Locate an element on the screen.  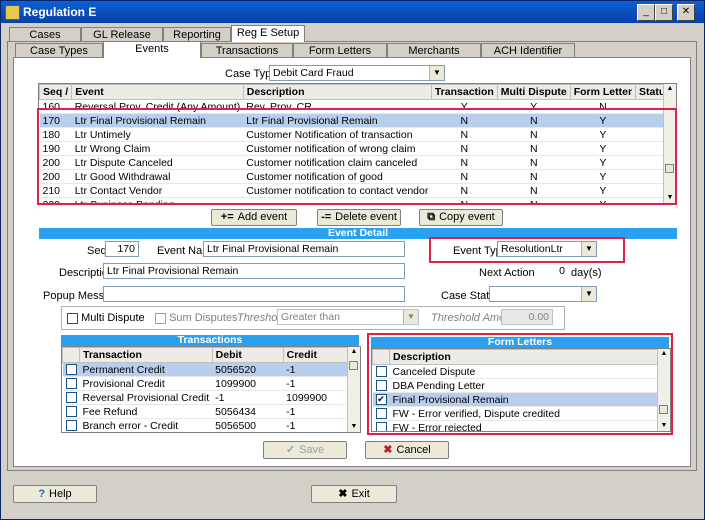
description-input: Ltr Final Provisional Remain is located at coordinates (254, 271).